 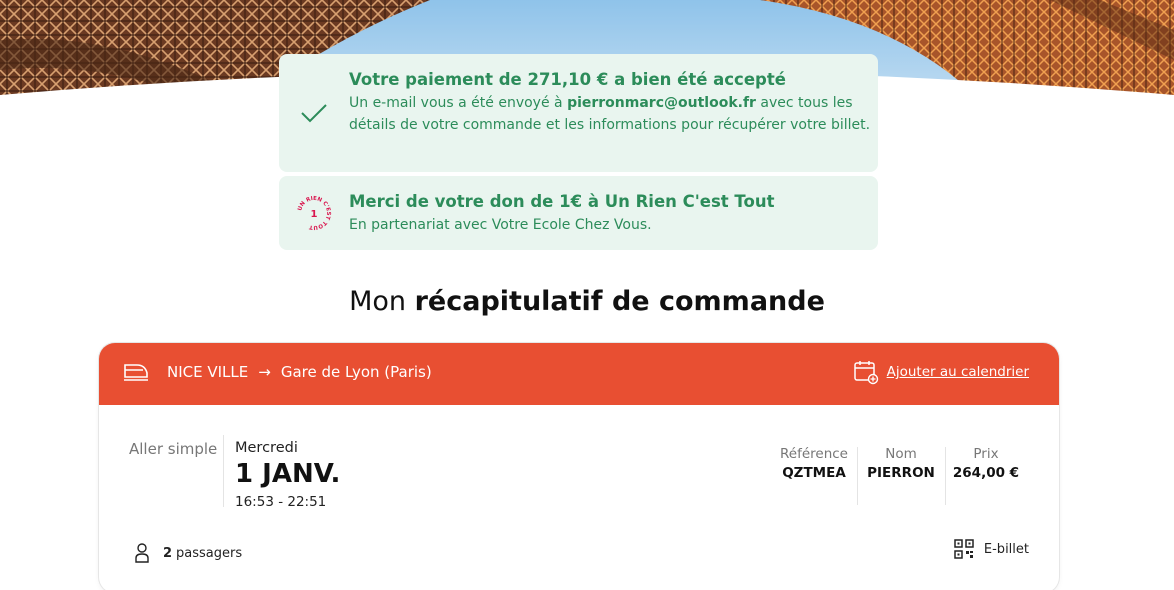 I want to click on add-to-calendar-link: Ajouter au calendrier, so click(x=941, y=372).